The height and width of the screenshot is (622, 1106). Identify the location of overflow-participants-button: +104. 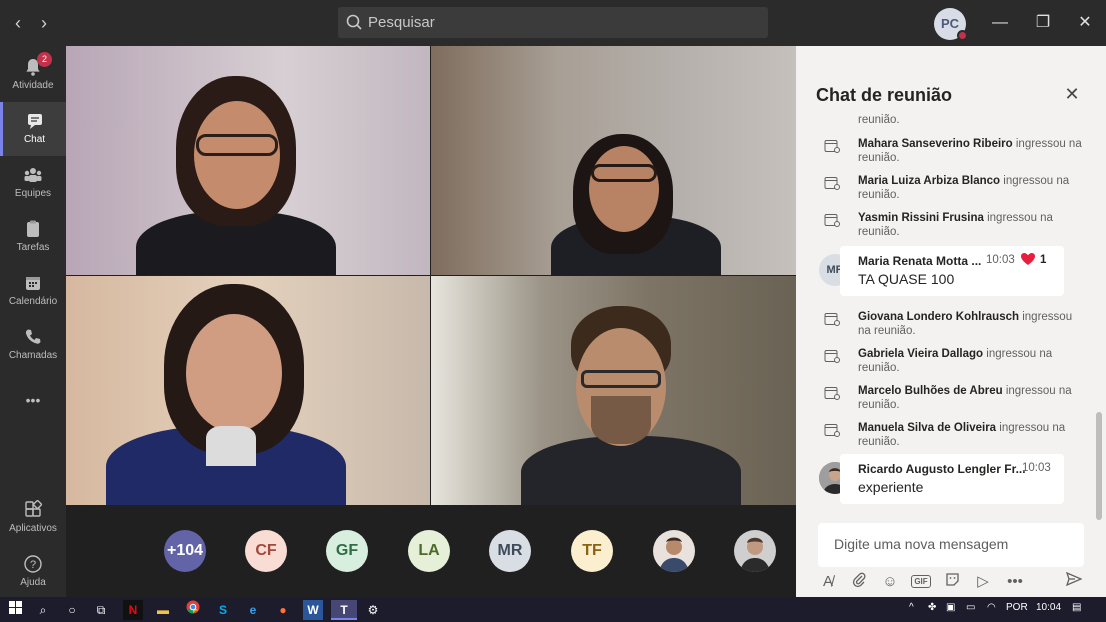
(185, 551).